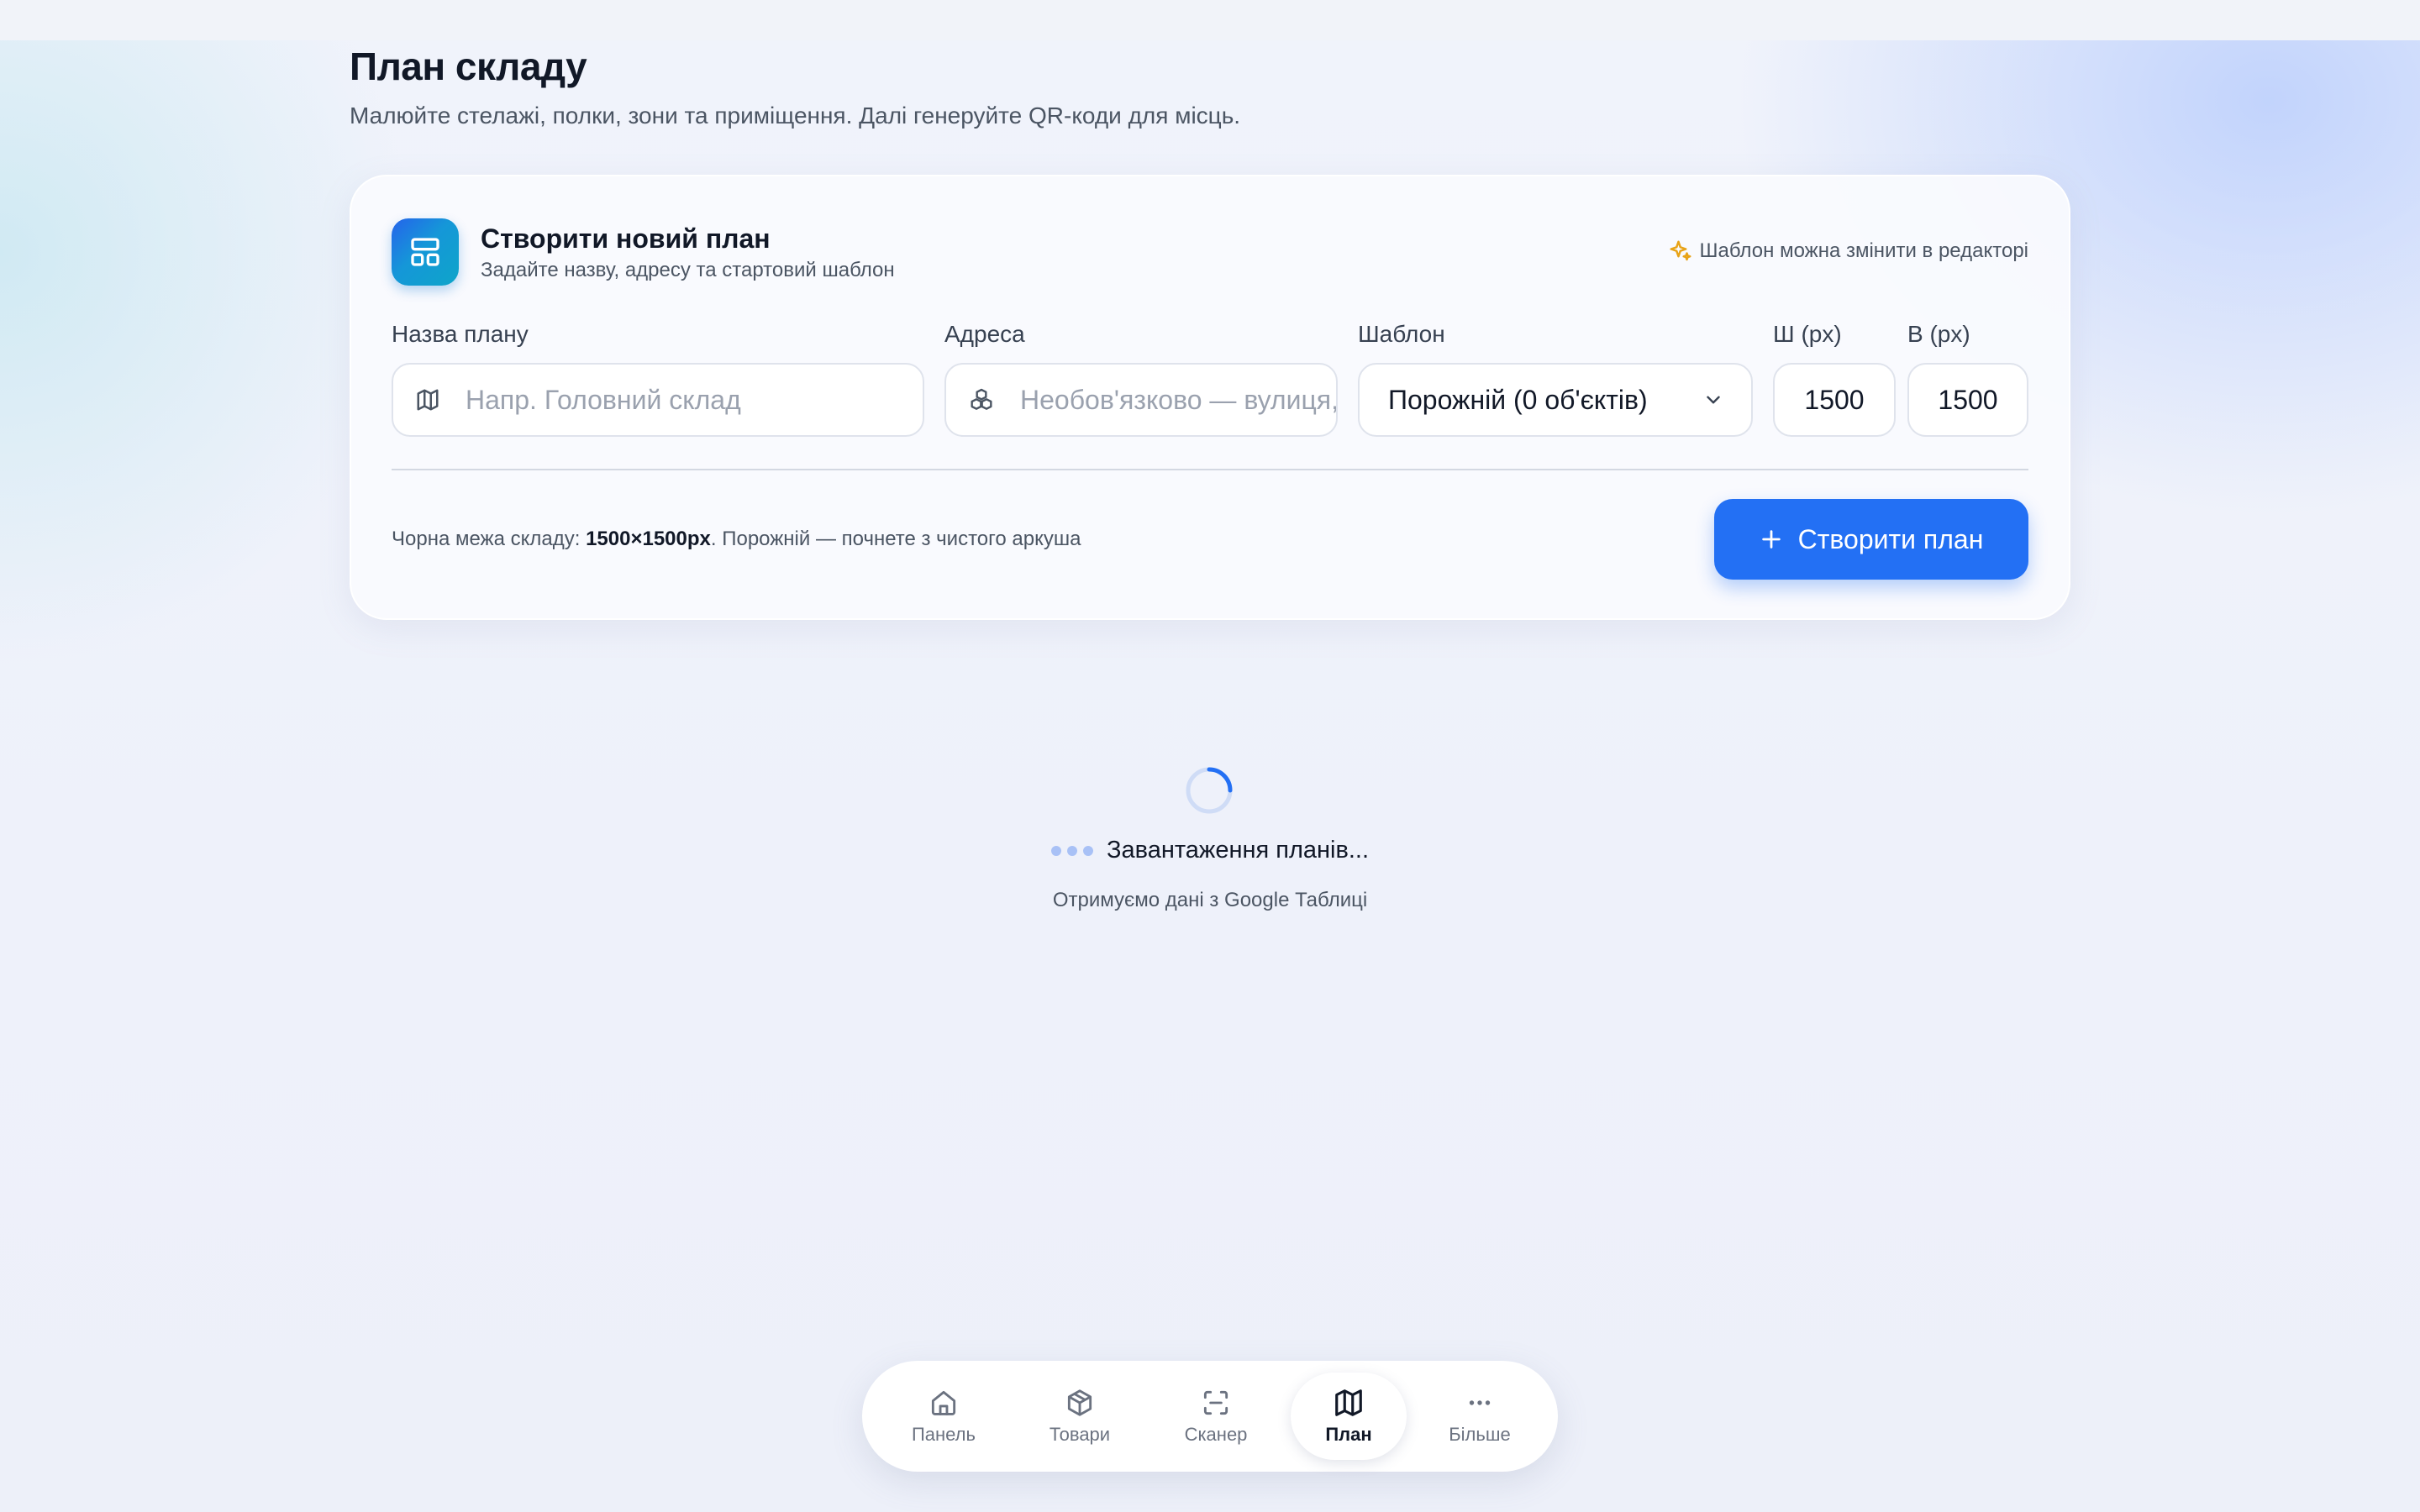 The height and width of the screenshot is (1512, 2420). I want to click on top-bar, so click(1210, 20).